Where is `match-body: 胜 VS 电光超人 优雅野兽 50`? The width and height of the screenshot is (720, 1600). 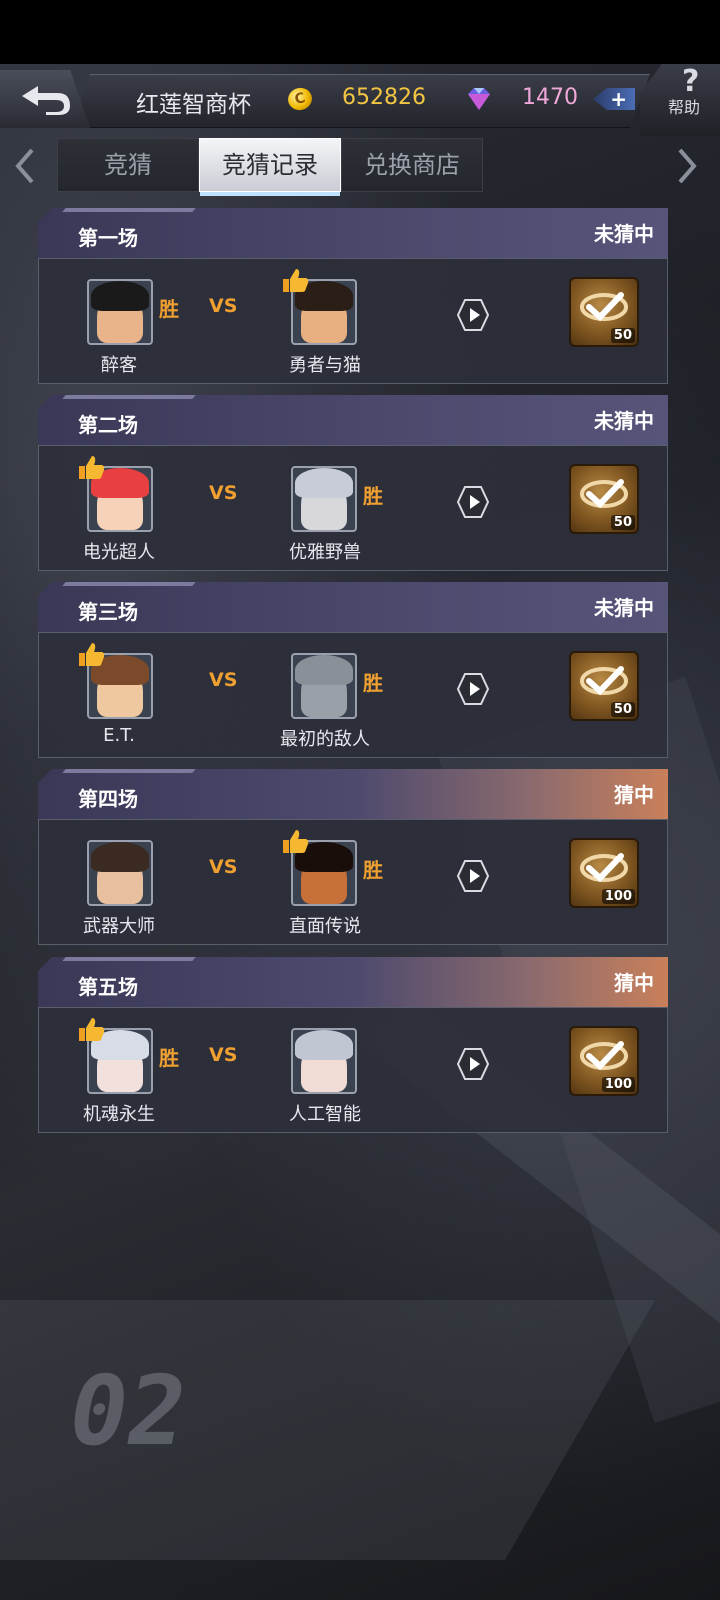 match-body: 胜 VS 电光超人 优雅野兽 50 is located at coordinates (353, 508).